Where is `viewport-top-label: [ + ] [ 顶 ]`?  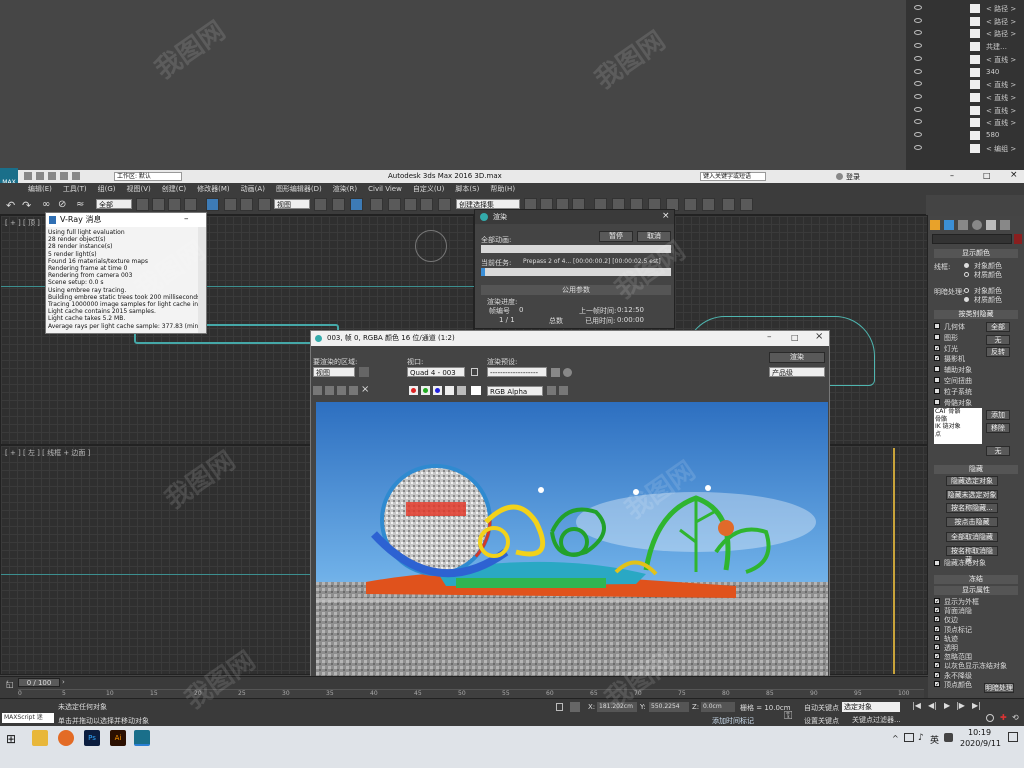
viewport-top-label: [ + ] [ 顶 ] is located at coordinates (22, 223).